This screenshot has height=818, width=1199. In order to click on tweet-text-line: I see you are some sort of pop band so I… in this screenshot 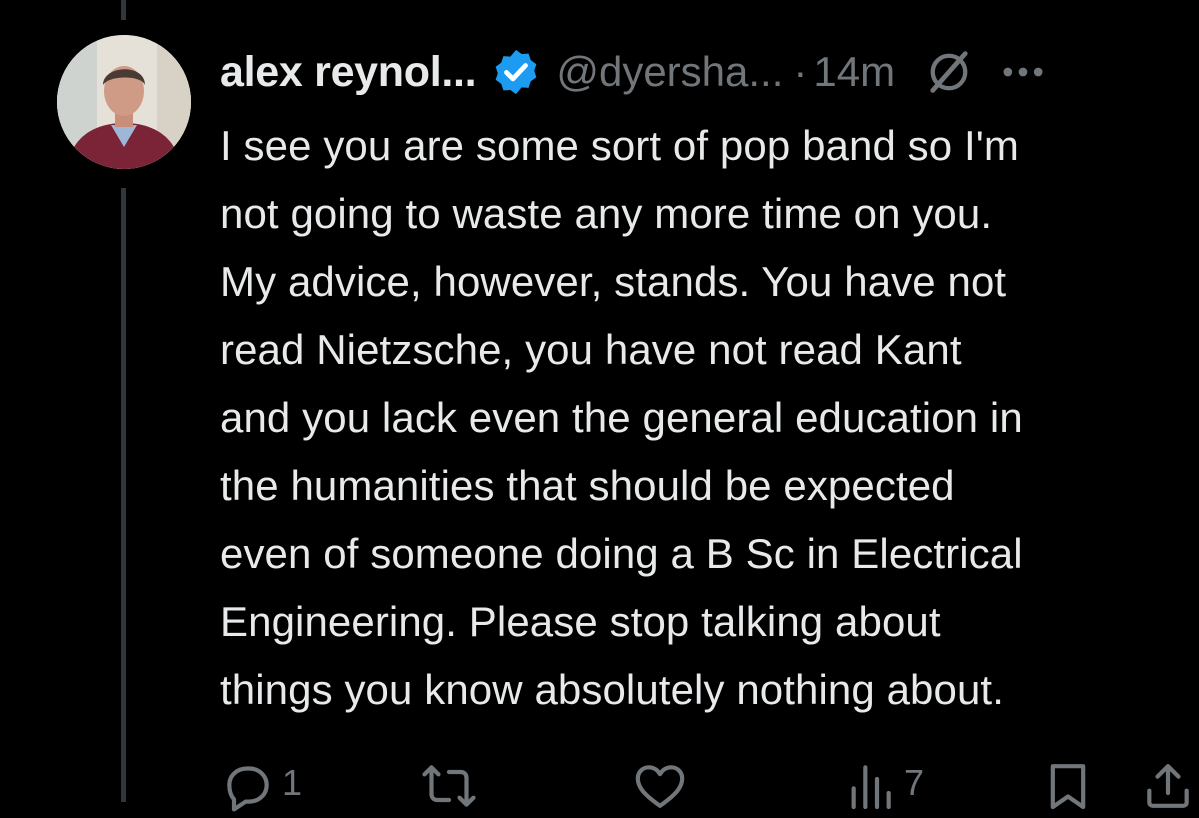, I will do `click(619, 145)`.